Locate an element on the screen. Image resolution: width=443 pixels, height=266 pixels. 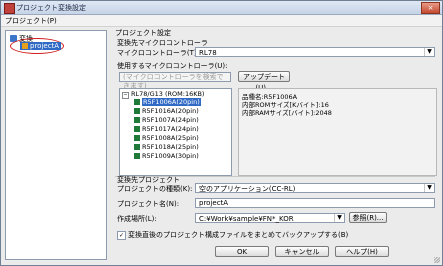
device-item-label: R5F1007A(24pin) is located at coordinates (170, 120).